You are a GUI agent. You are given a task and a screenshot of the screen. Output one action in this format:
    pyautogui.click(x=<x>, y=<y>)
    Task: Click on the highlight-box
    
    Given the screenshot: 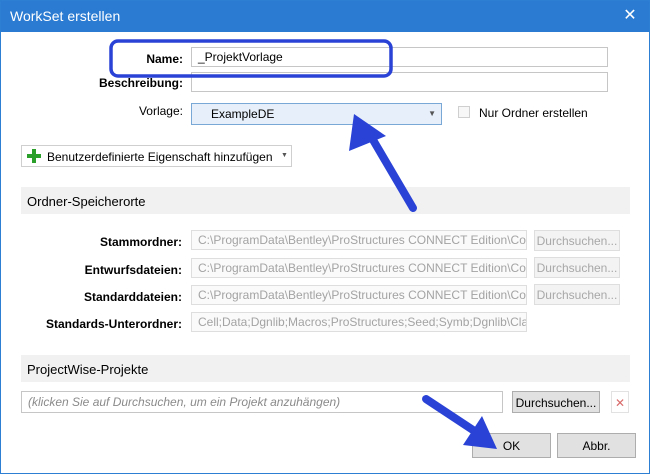 What is the action you would take?
    pyautogui.click(x=251, y=58)
    